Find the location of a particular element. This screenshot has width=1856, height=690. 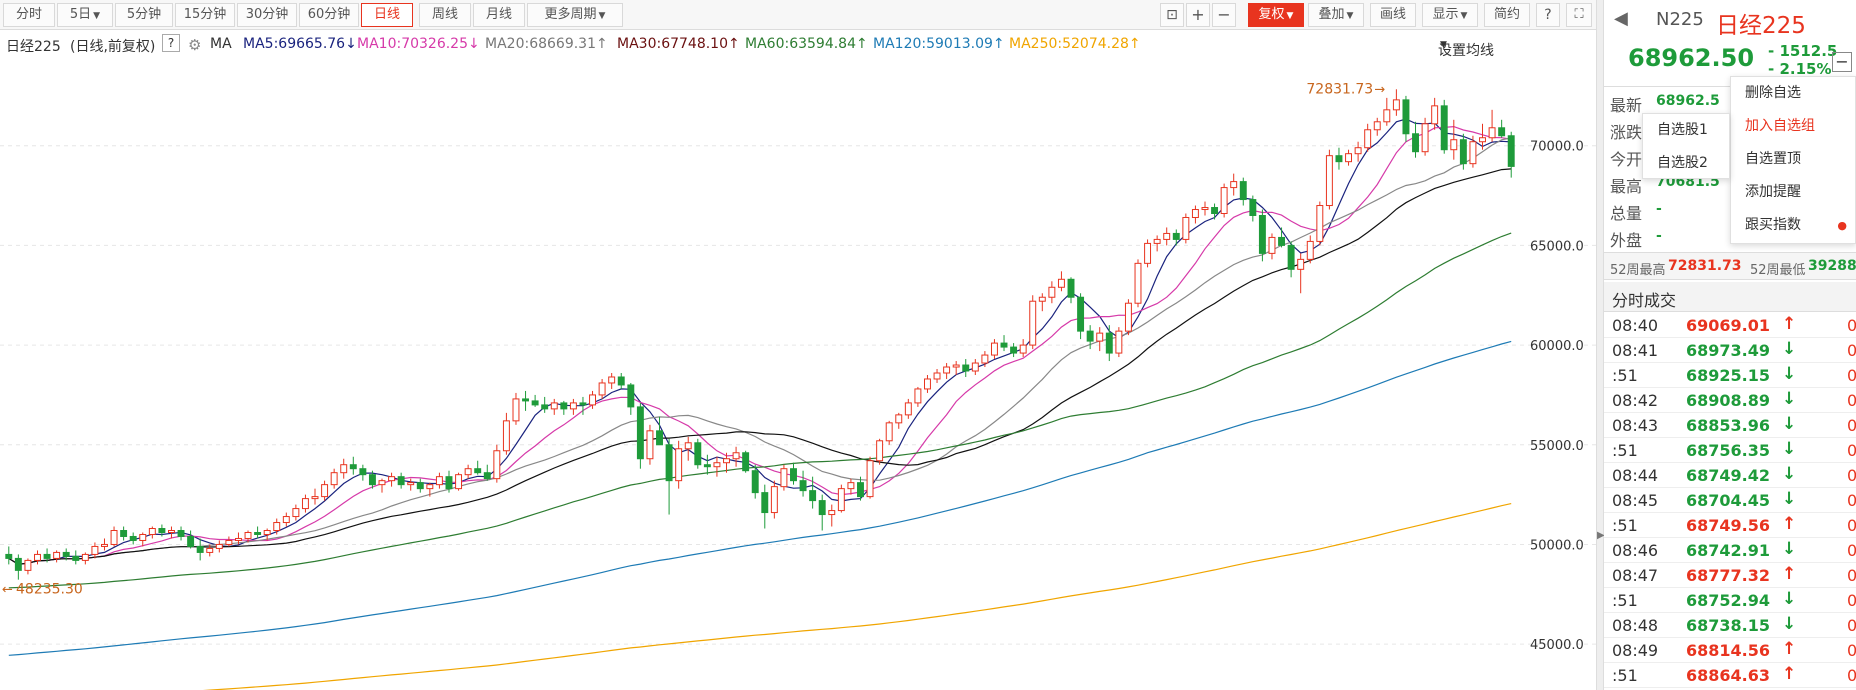

fullscreen-icon: ⛶ is located at coordinates (1579, 15).